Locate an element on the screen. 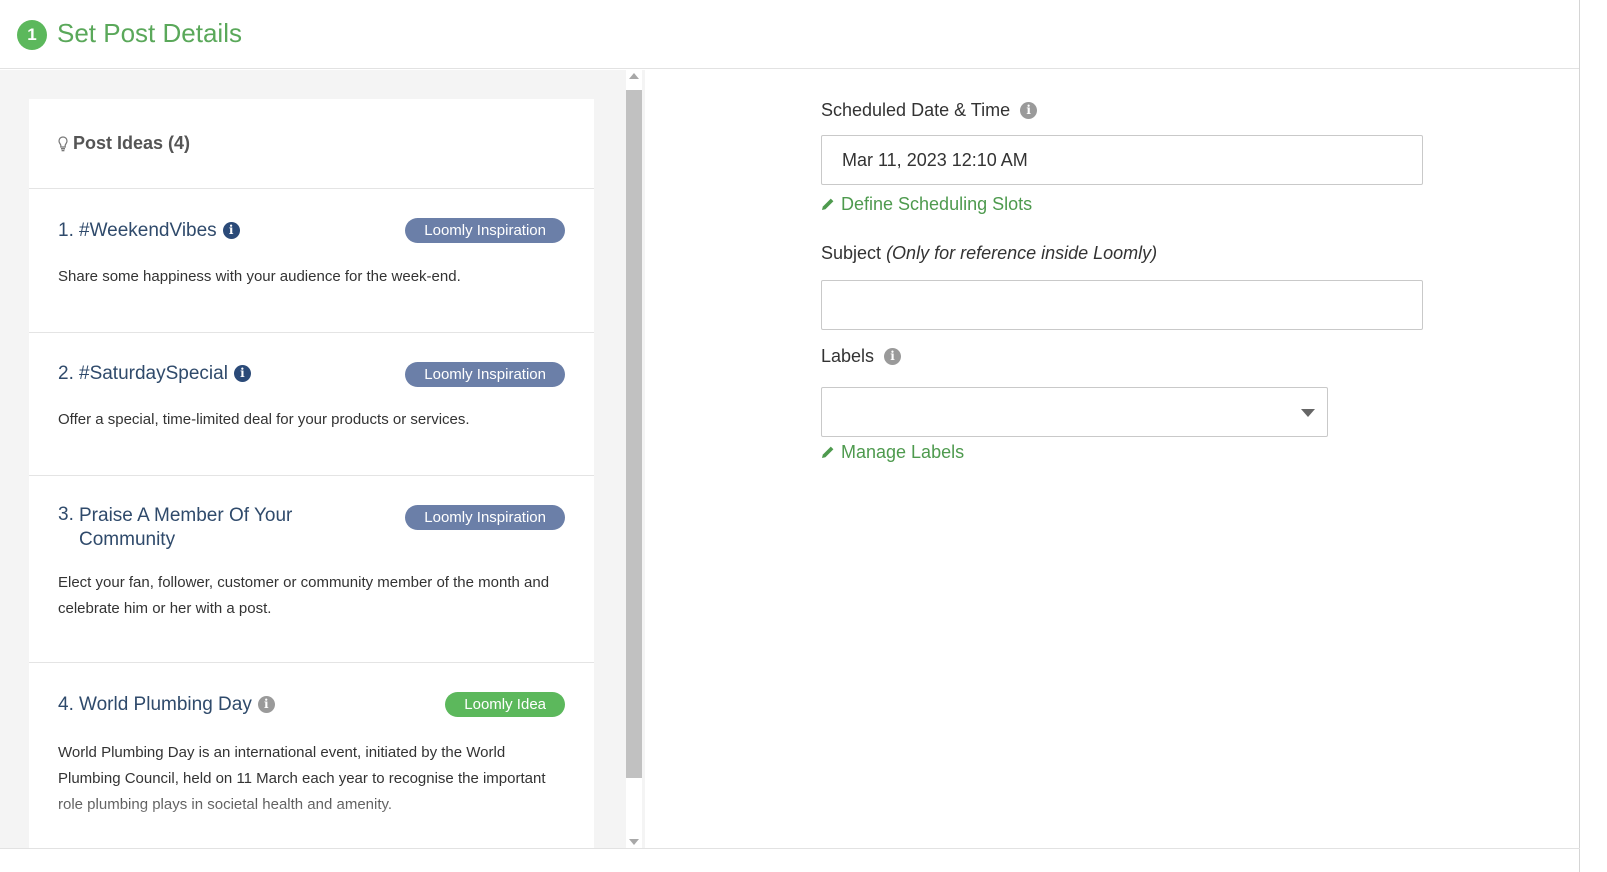 This screenshot has height=872, width=1607. subject-hint: (Only for reference inside Loomly) is located at coordinates (1022, 253).